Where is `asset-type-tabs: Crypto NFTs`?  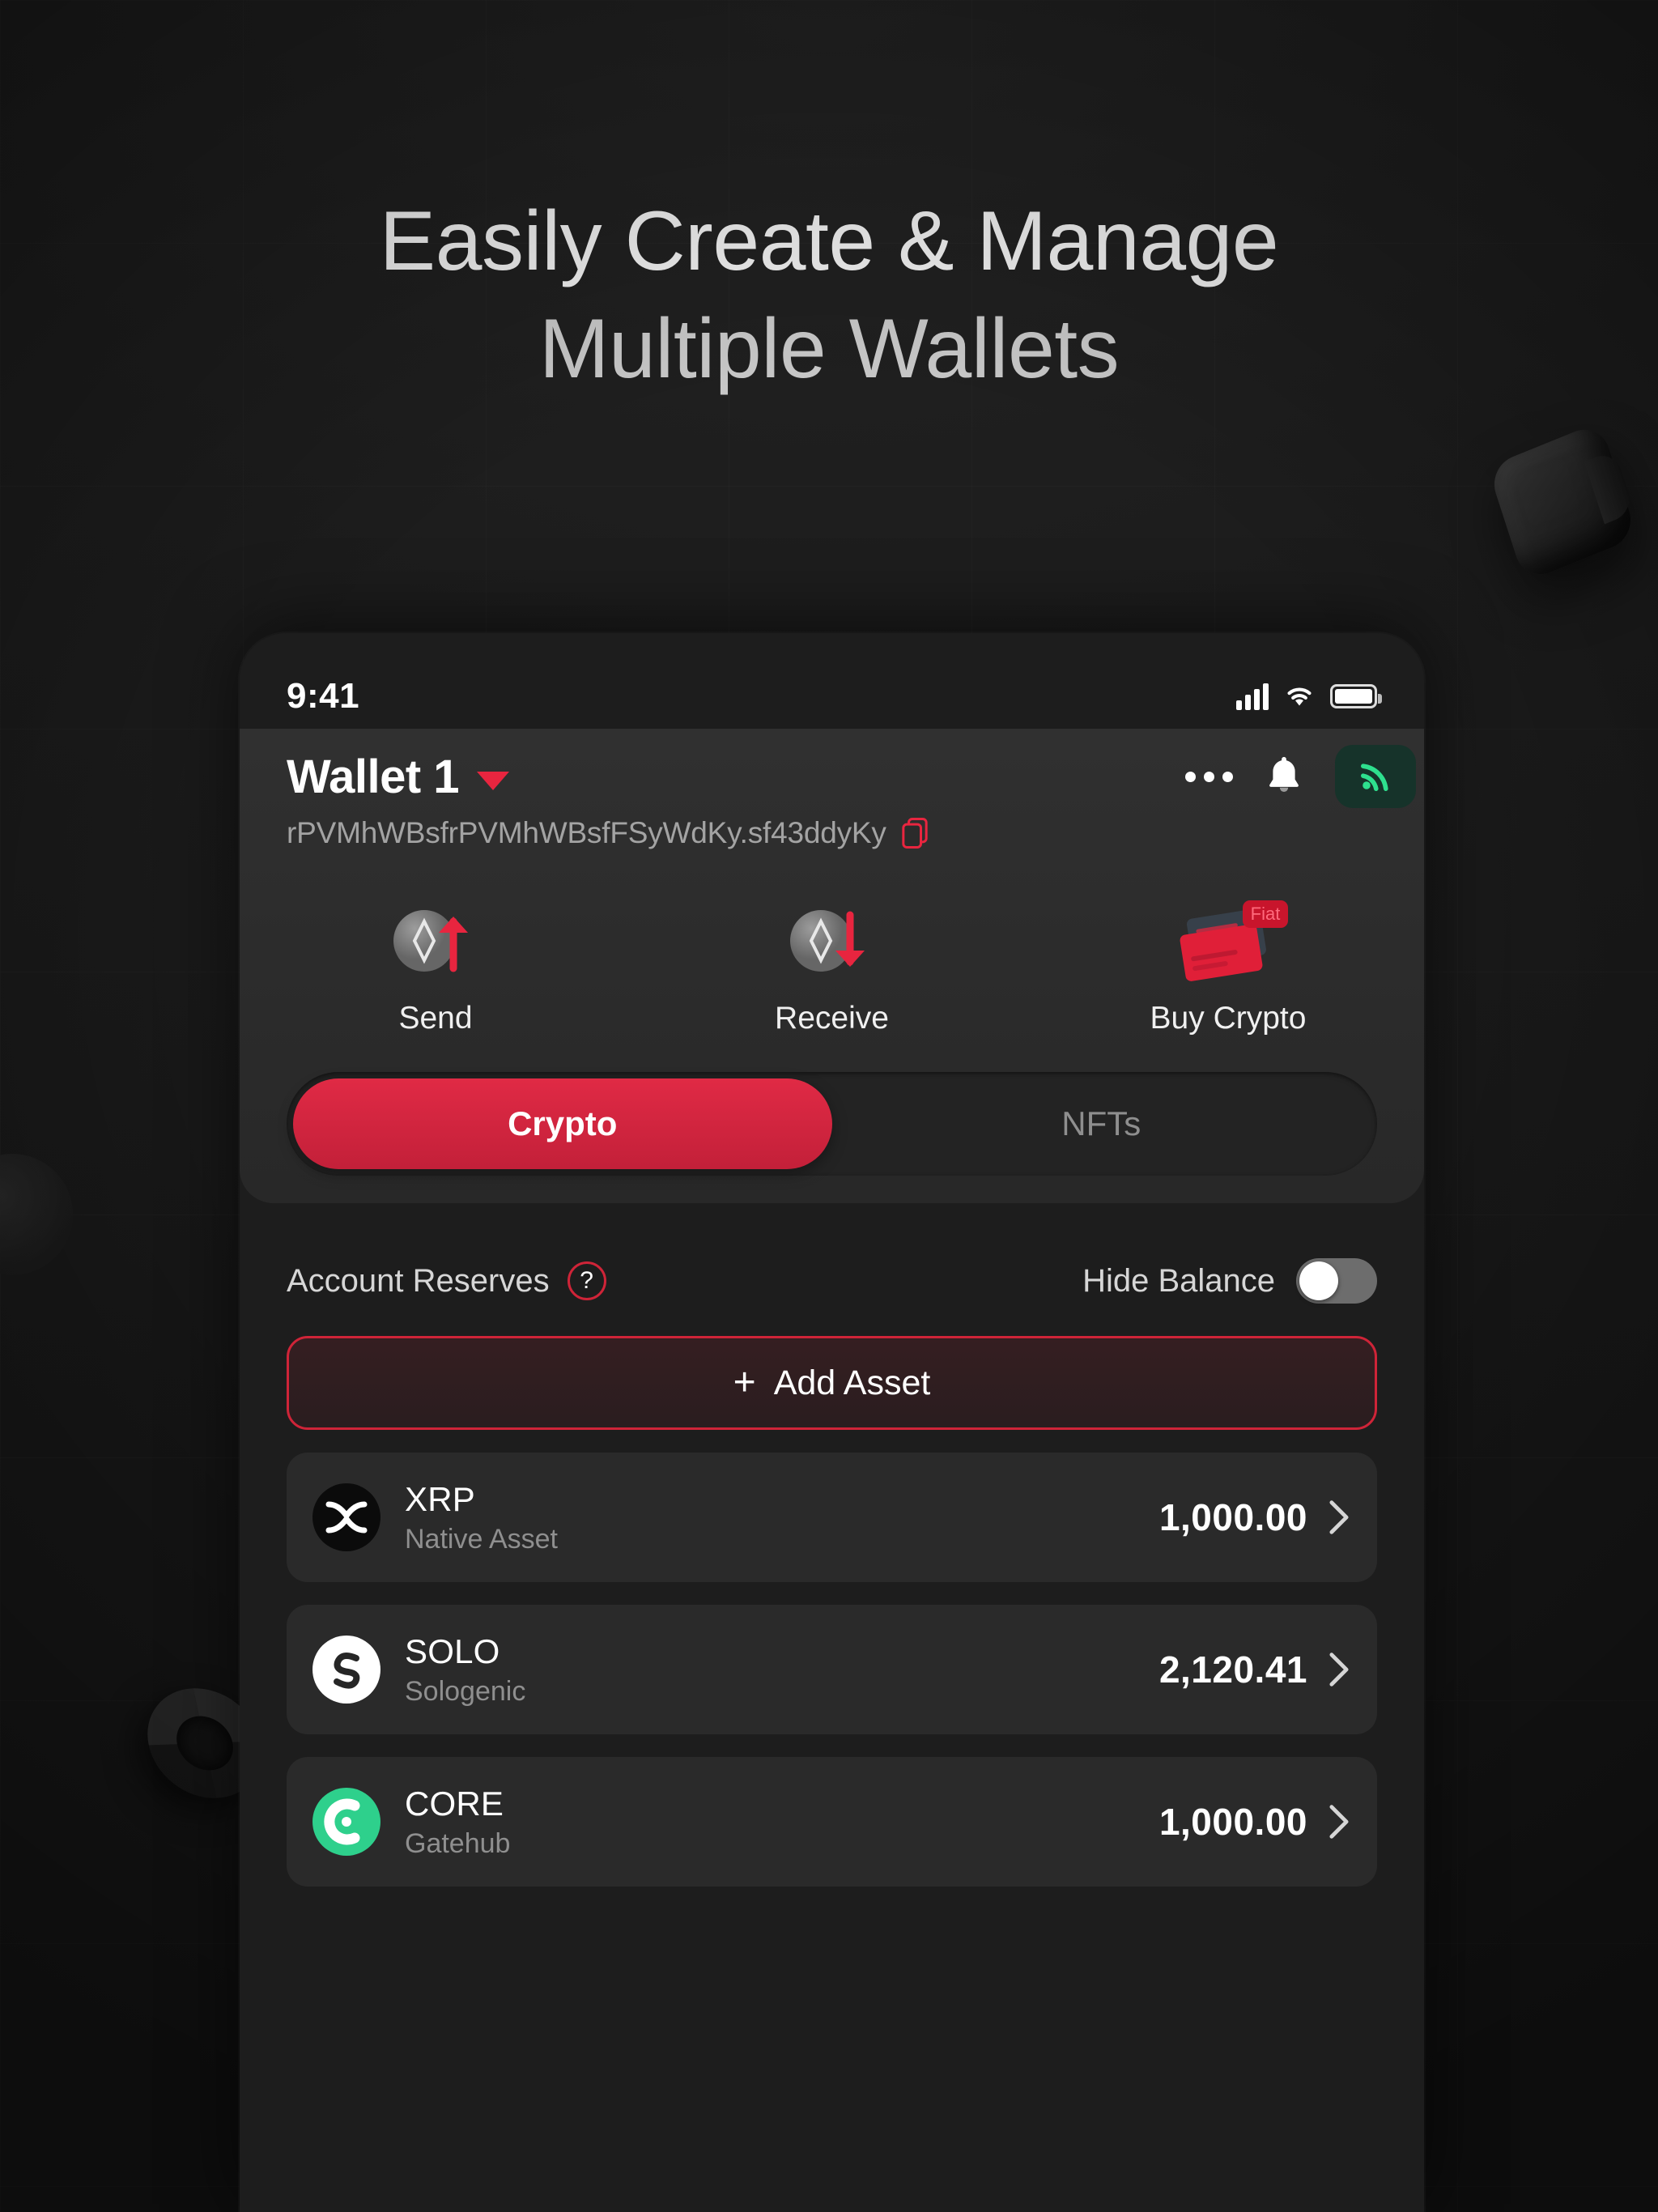
asset-type-tabs: Crypto NFTs is located at coordinates (832, 1124).